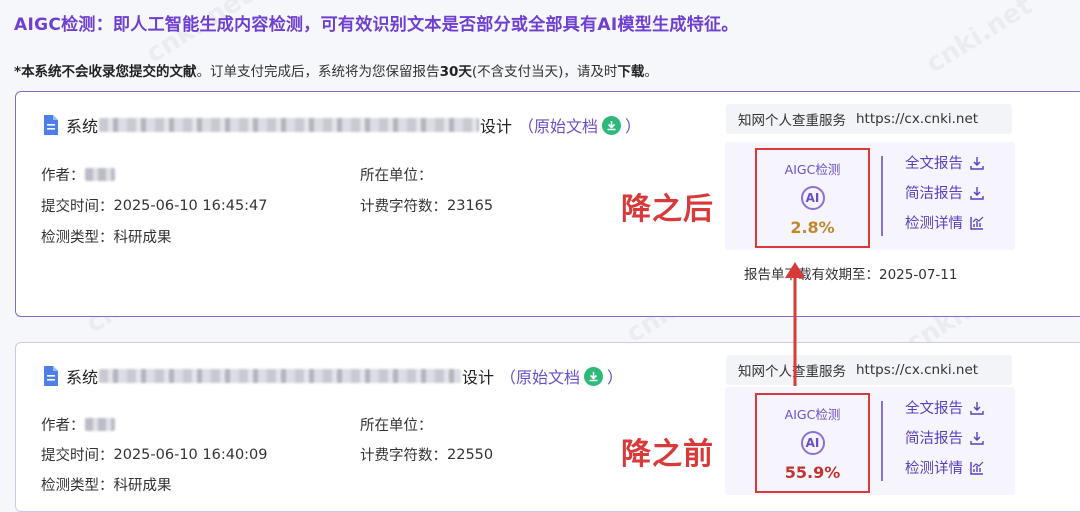 This screenshot has width=1080, height=512. What do you see at coordinates (427, 206) in the screenshot?
I see `char-count-field: 计费字符数： 23165` at bounding box center [427, 206].